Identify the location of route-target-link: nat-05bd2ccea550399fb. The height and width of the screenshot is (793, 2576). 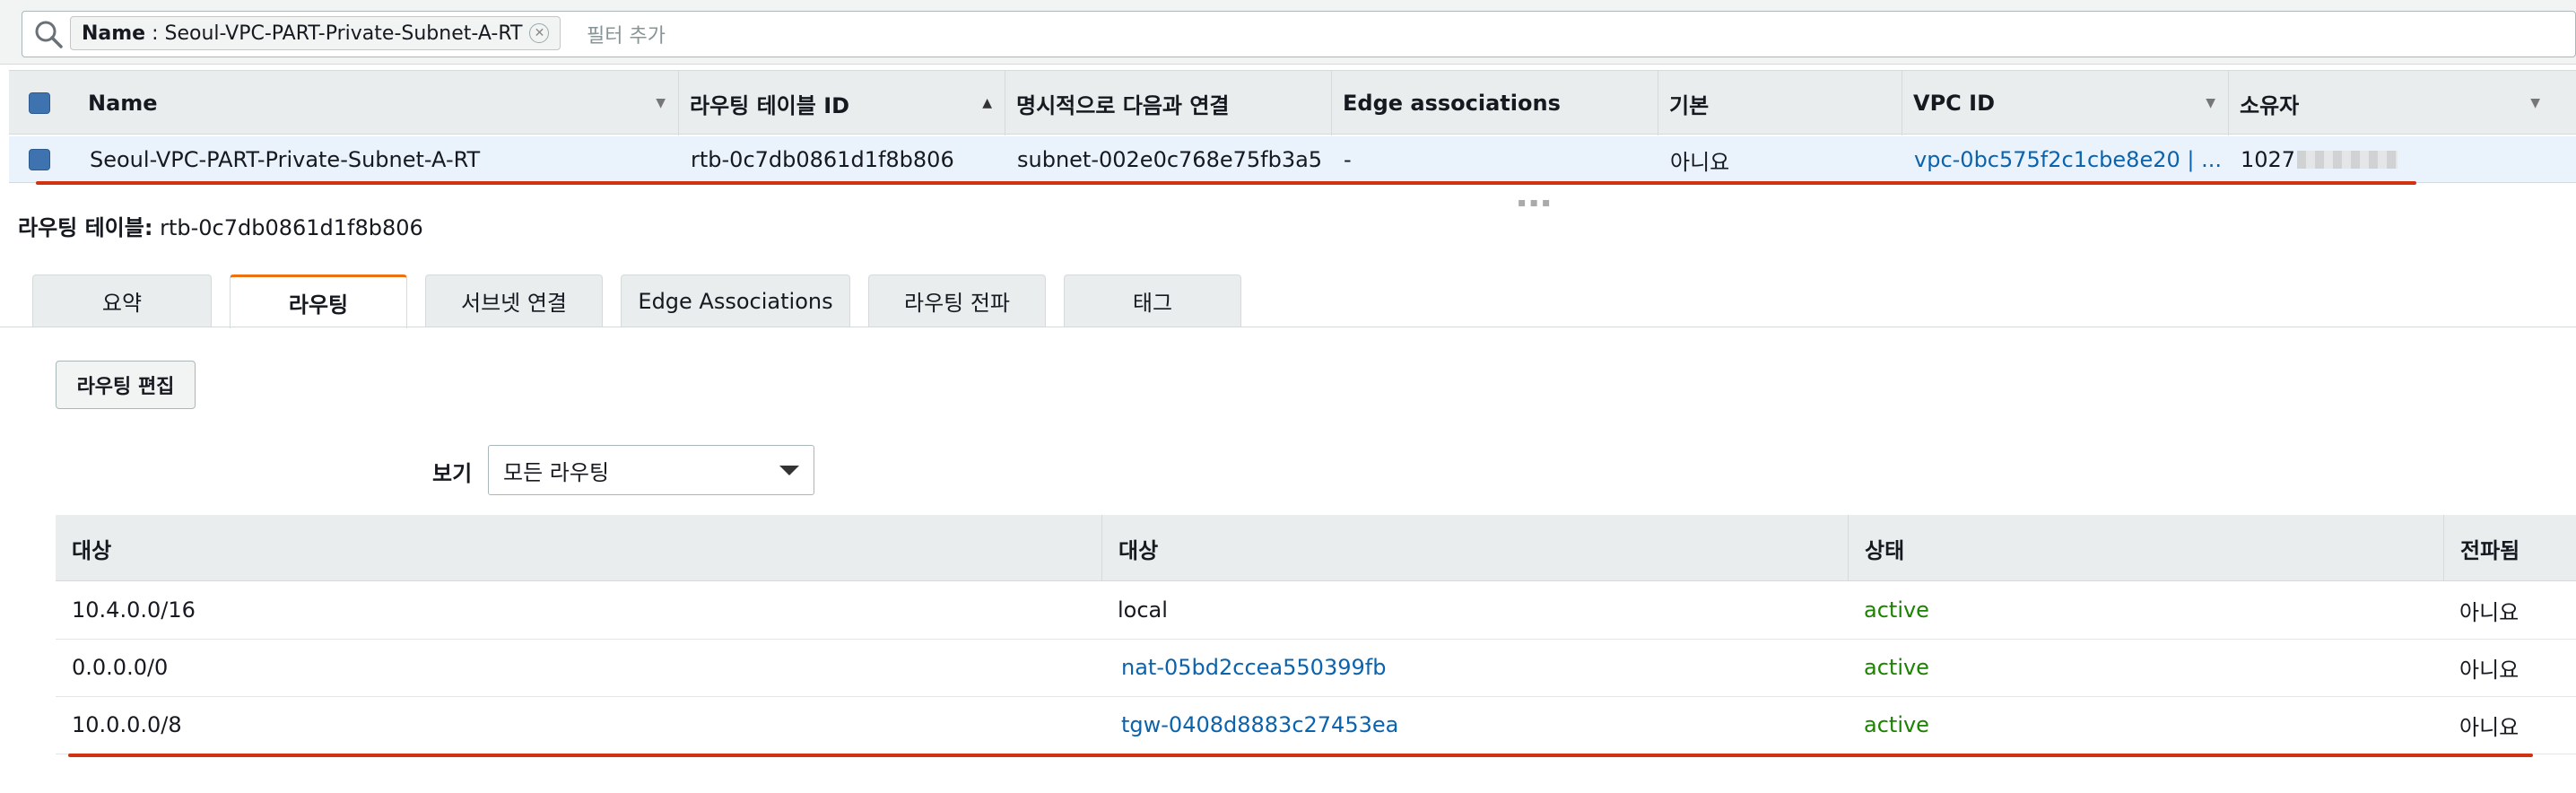
(1245, 667).